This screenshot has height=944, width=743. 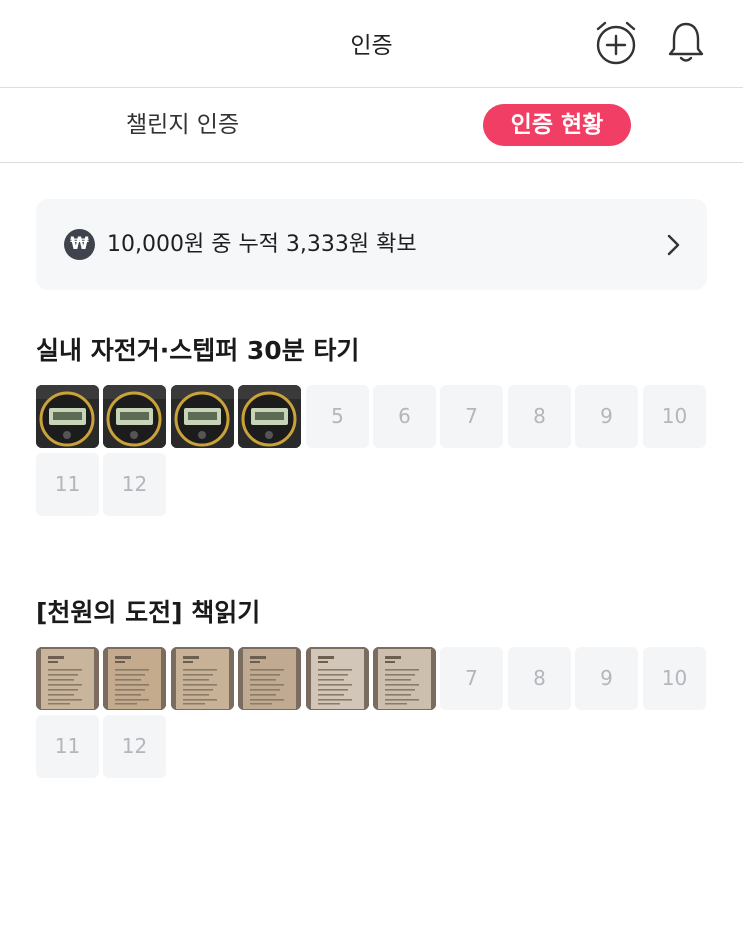 I want to click on verification-slot-empty: 5, so click(x=337, y=416).